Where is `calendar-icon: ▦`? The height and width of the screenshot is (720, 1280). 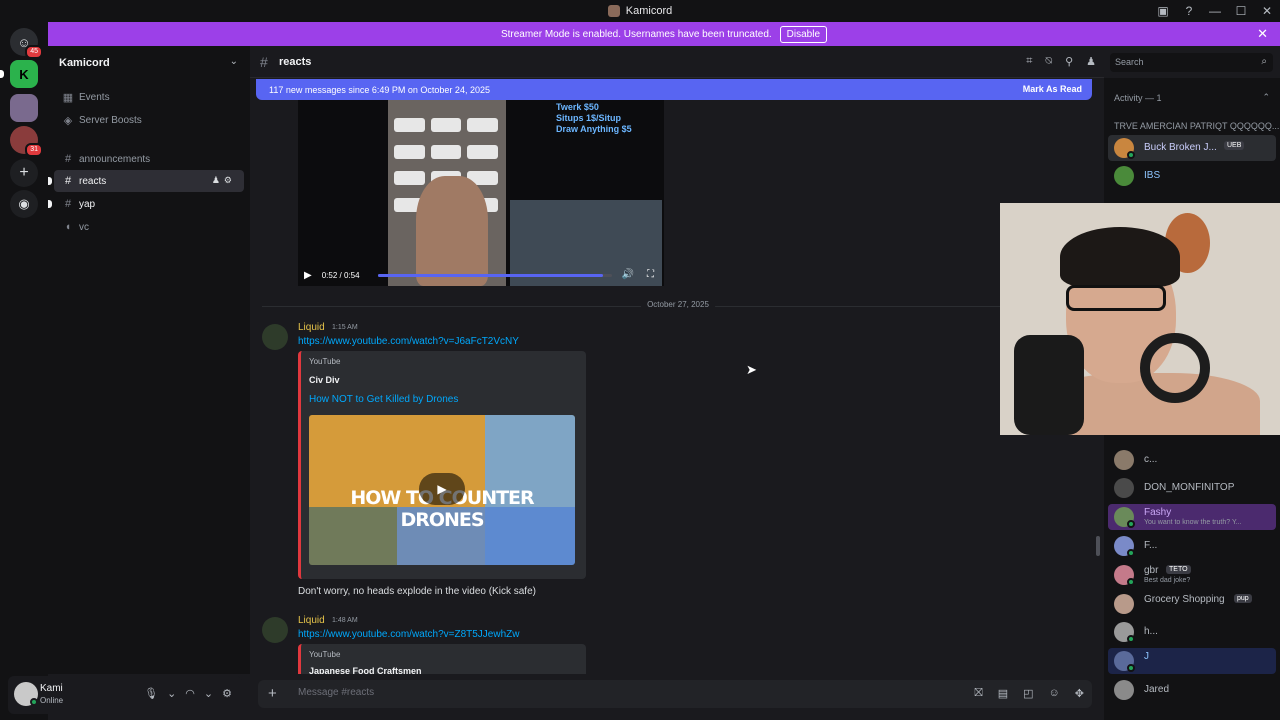
calendar-icon: ▦ is located at coordinates (68, 97).